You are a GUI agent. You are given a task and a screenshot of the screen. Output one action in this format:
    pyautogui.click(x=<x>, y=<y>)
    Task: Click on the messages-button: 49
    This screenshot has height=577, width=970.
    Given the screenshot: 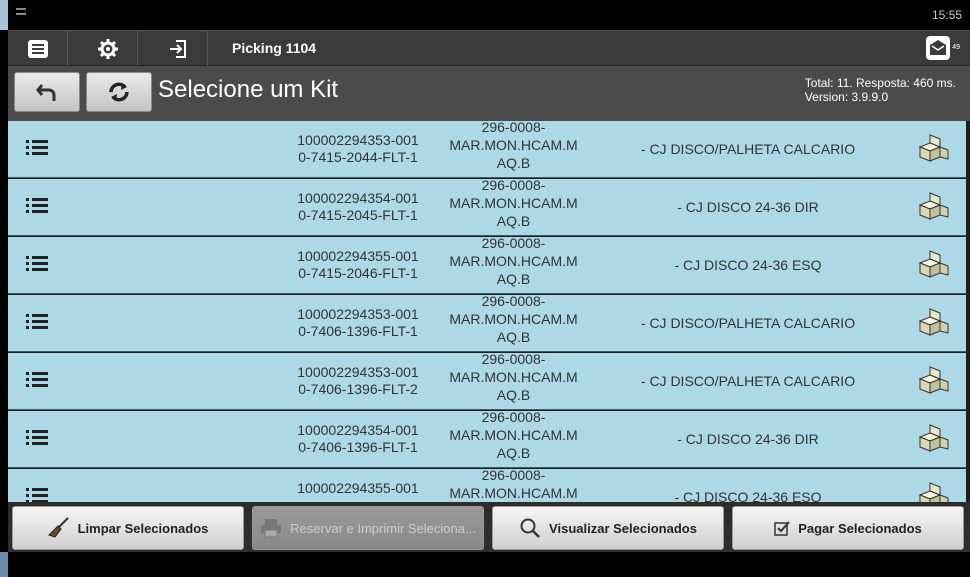 What is the action you would take?
    pyautogui.click(x=940, y=49)
    